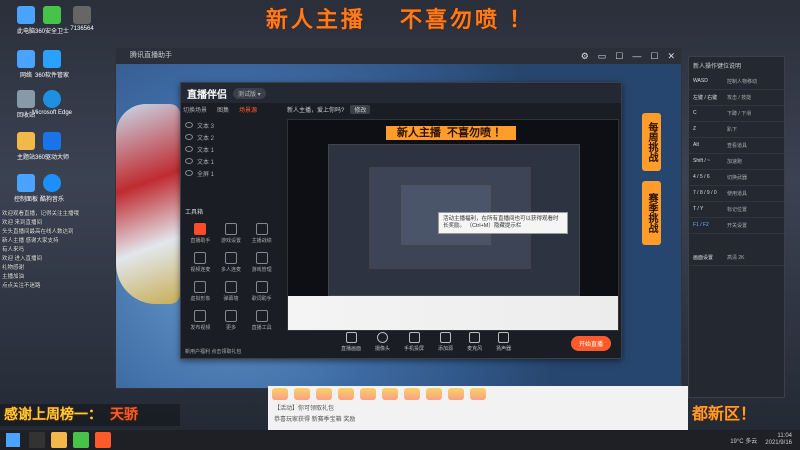  Describe the element at coordinates (52, 99) in the screenshot. I see `edge-icon` at that location.